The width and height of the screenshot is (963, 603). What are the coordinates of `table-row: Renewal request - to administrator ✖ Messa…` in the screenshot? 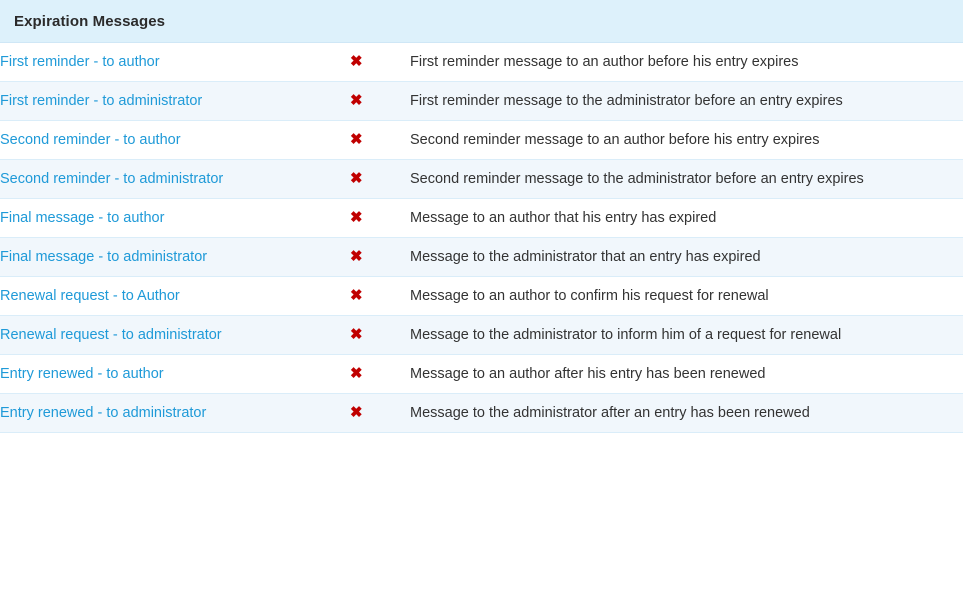 It's located at (481, 335).